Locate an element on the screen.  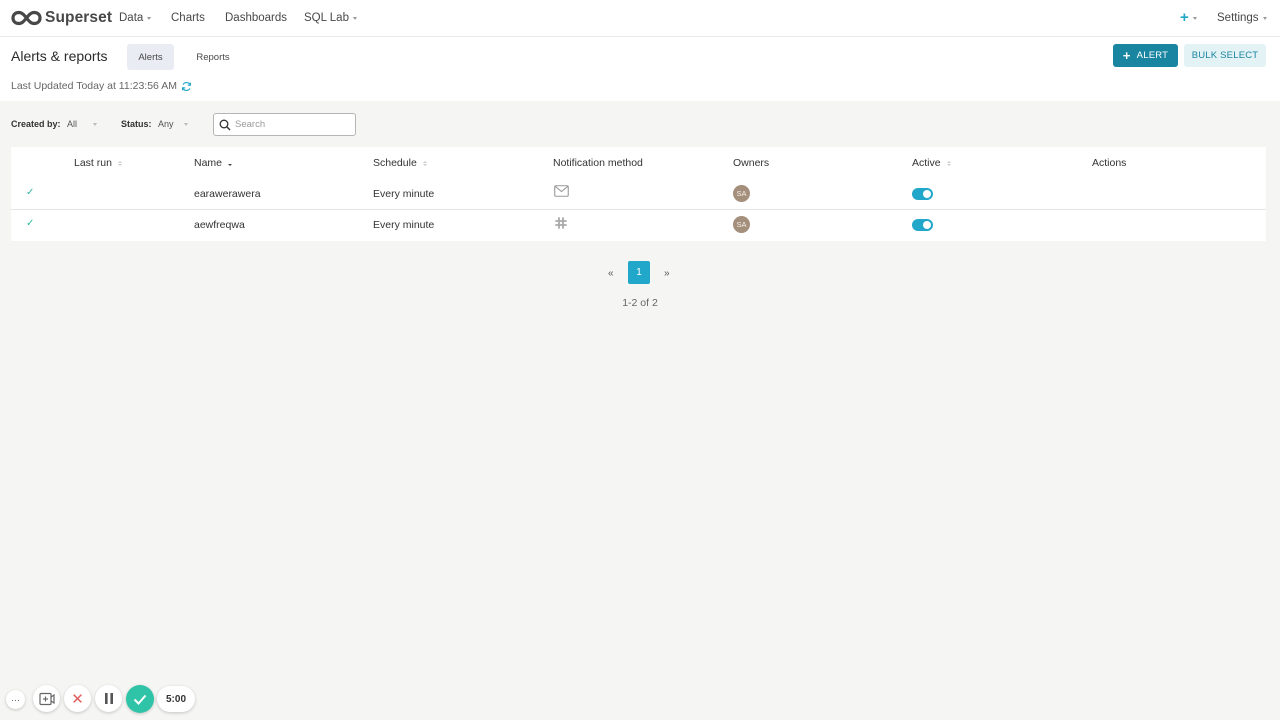
camera-icon is located at coordinates (46, 698).